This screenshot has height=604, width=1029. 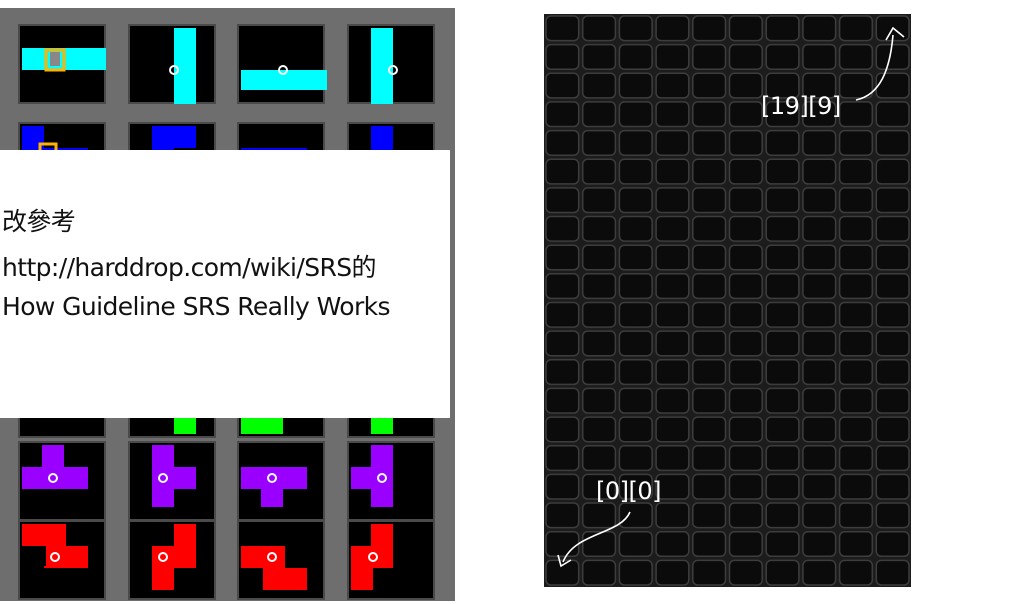 I want to click on note-line-3: How Guideline SRS Really Works, so click(x=196, y=306).